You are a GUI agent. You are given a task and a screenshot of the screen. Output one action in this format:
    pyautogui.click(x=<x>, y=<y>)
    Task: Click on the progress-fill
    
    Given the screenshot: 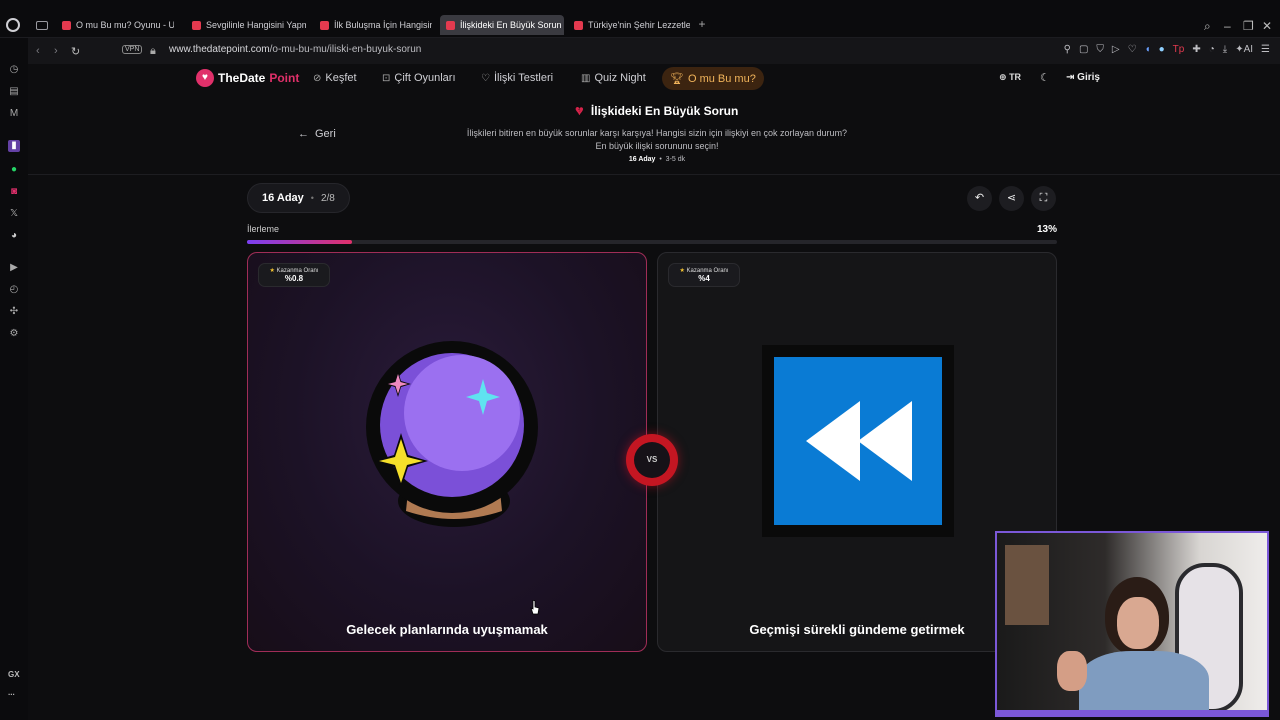 What is the action you would take?
    pyautogui.click(x=300, y=242)
    